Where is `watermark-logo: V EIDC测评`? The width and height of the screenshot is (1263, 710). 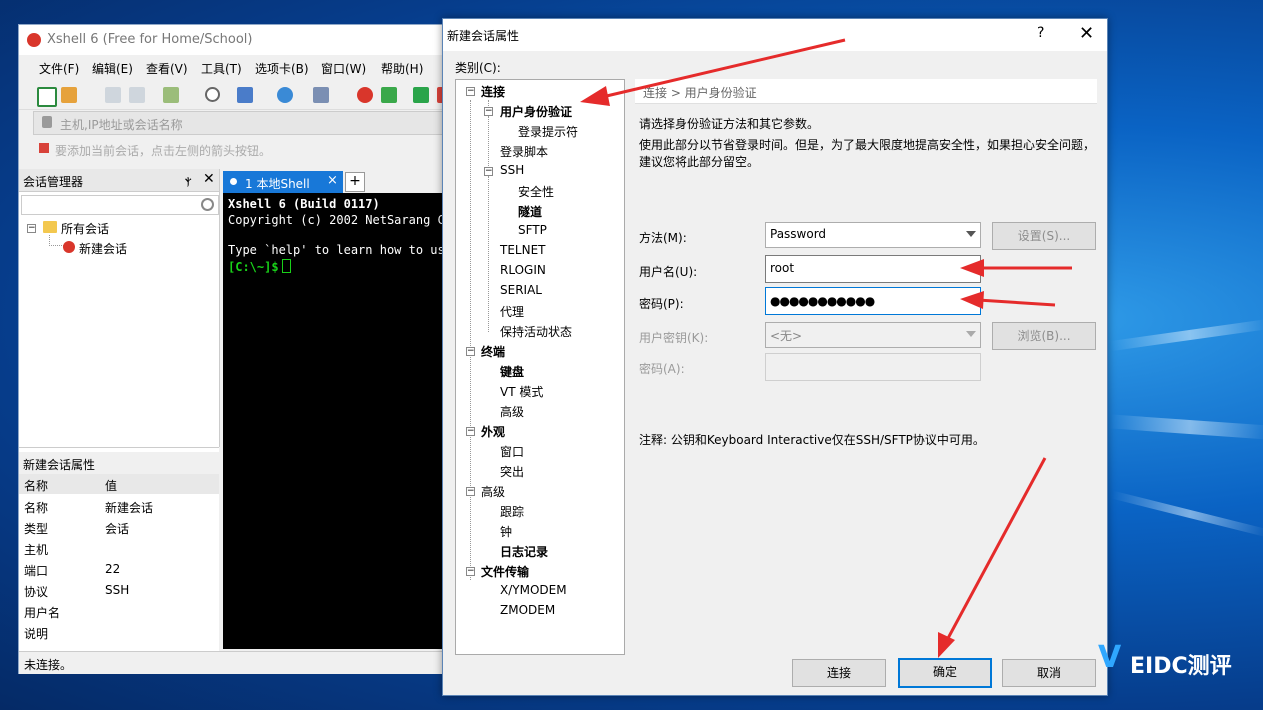 watermark-logo: V EIDC测评 is located at coordinates (1178, 660).